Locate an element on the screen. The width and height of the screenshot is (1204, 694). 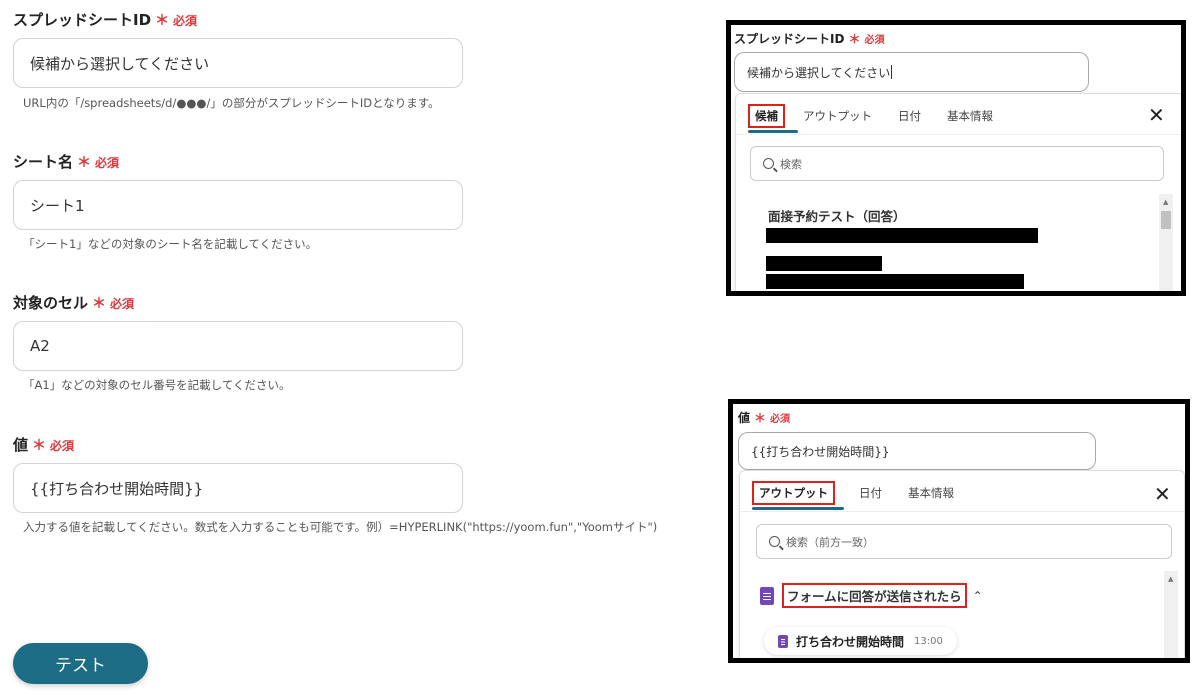
output-group-title: フォームに回答が送信されたら is located at coordinates (874, 595).